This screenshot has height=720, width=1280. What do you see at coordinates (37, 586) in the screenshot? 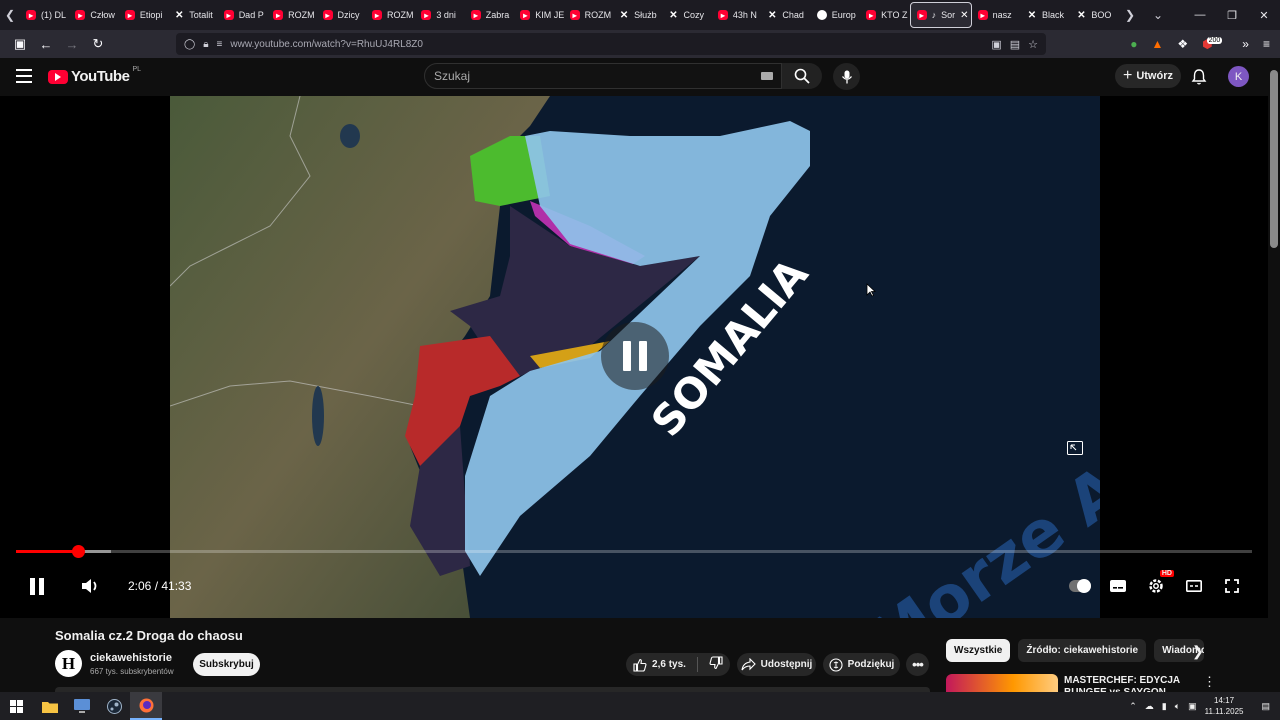
I see `pause-button` at bounding box center [37, 586].